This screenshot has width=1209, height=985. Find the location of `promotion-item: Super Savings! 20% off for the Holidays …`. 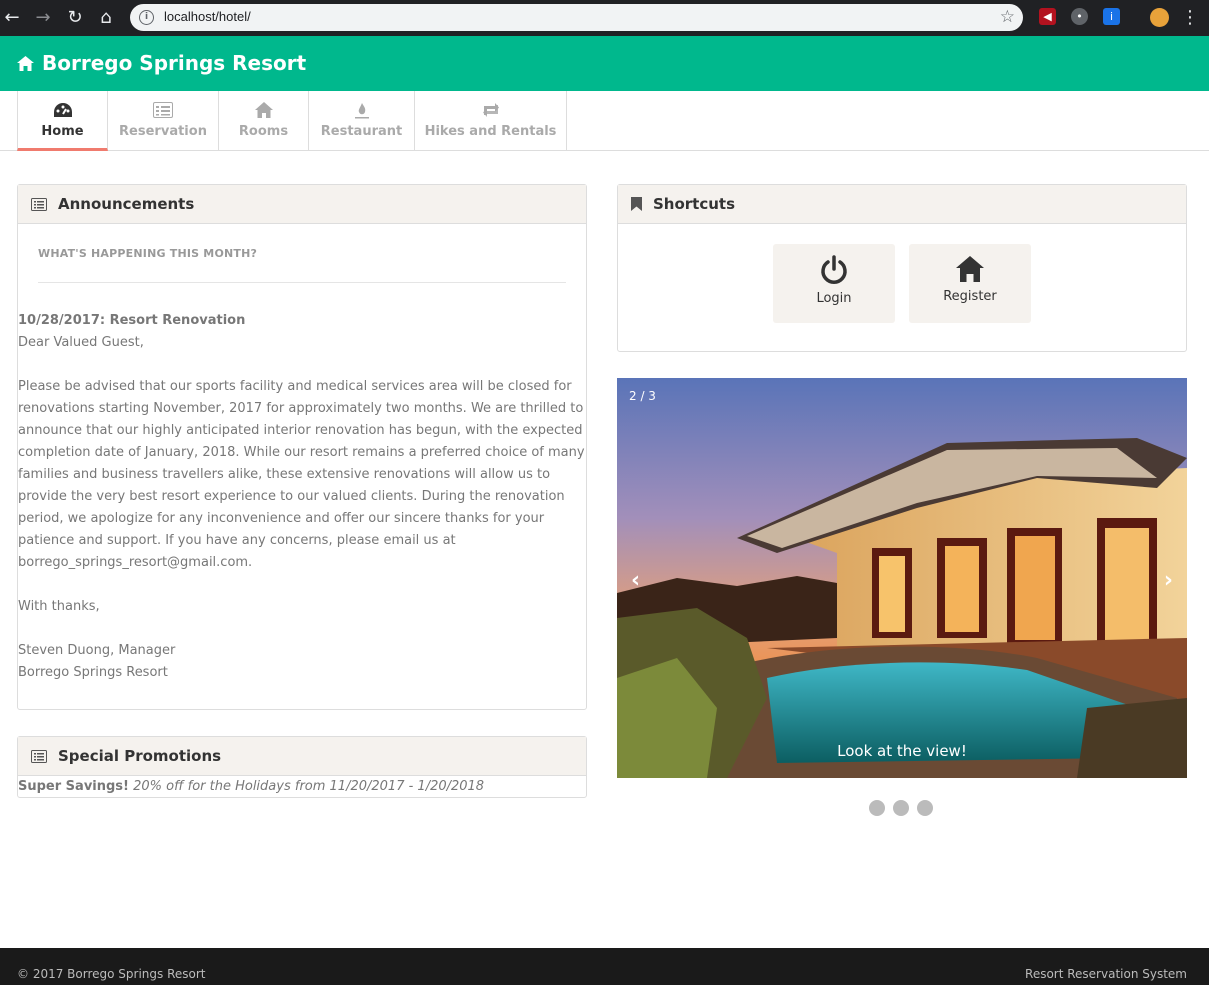

promotion-item: Super Savings! 20% off for the Holidays … is located at coordinates (302, 785).